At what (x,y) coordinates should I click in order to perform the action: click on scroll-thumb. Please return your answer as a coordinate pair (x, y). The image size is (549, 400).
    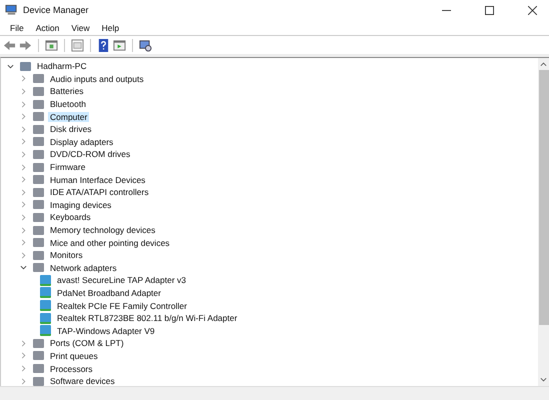
    Looking at the image, I should click on (543, 197).